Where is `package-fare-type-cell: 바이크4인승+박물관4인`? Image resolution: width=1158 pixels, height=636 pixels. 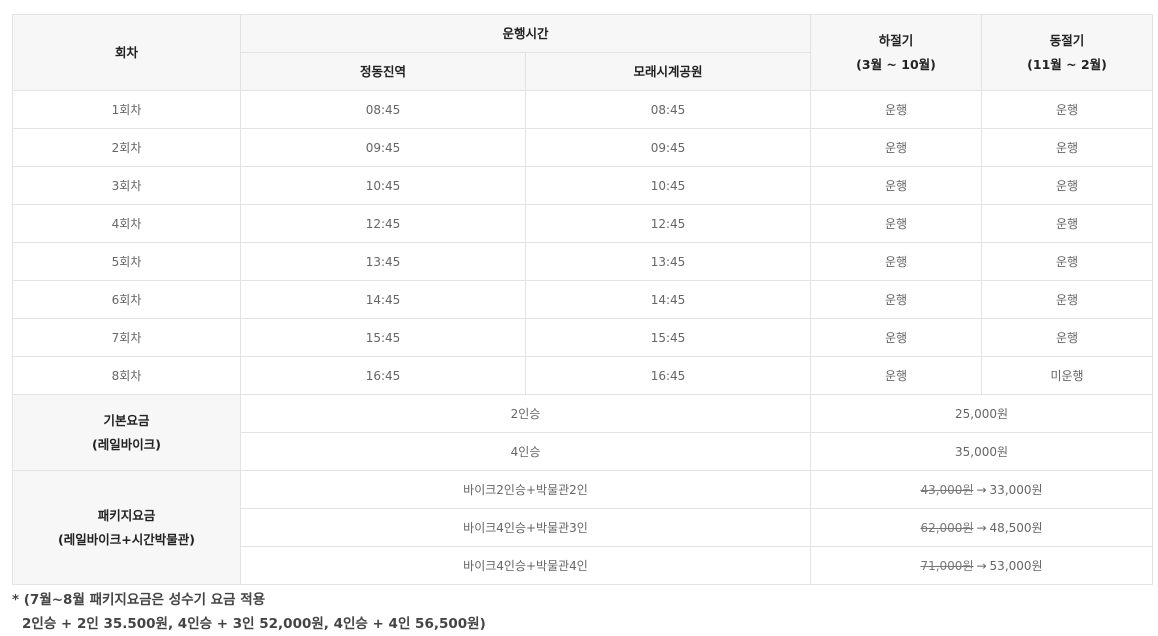 package-fare-type-cell: 바이크4인승+박물관4인 is located at coordinates (525, 565).